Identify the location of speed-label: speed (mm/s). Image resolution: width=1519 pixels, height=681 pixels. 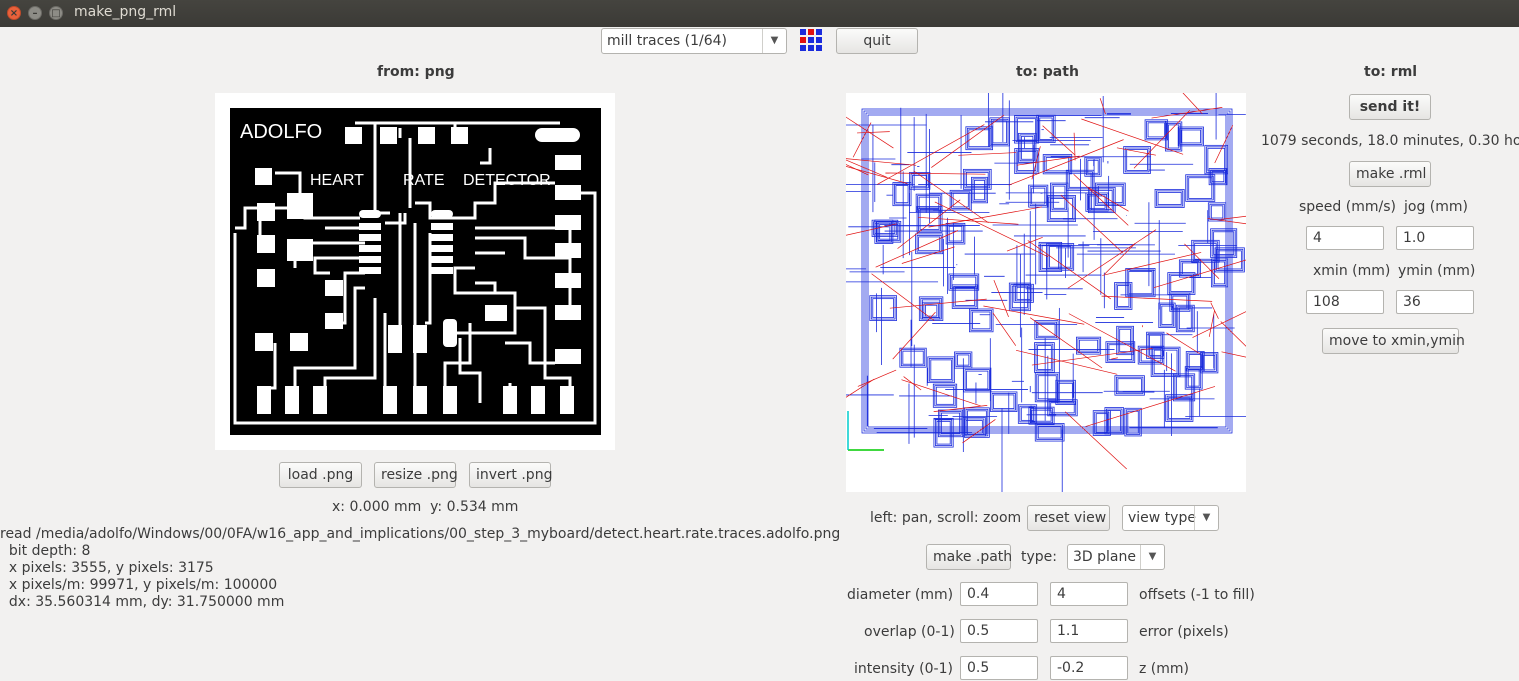
(1347, 207).